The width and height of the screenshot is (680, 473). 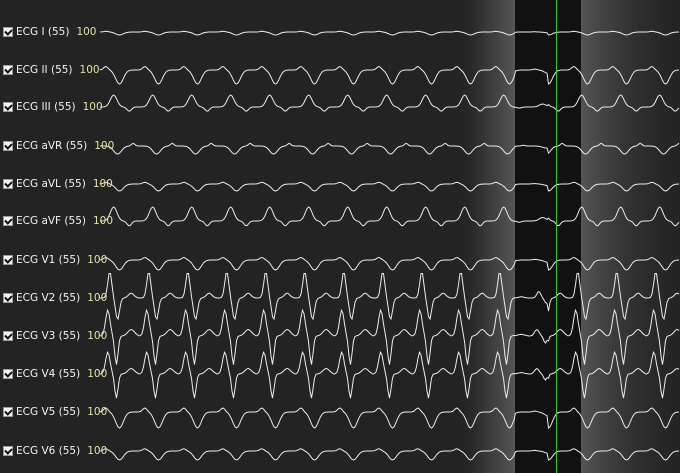 I want to click on lead-name: ECG V3 (55), so click(x=48, y=336).